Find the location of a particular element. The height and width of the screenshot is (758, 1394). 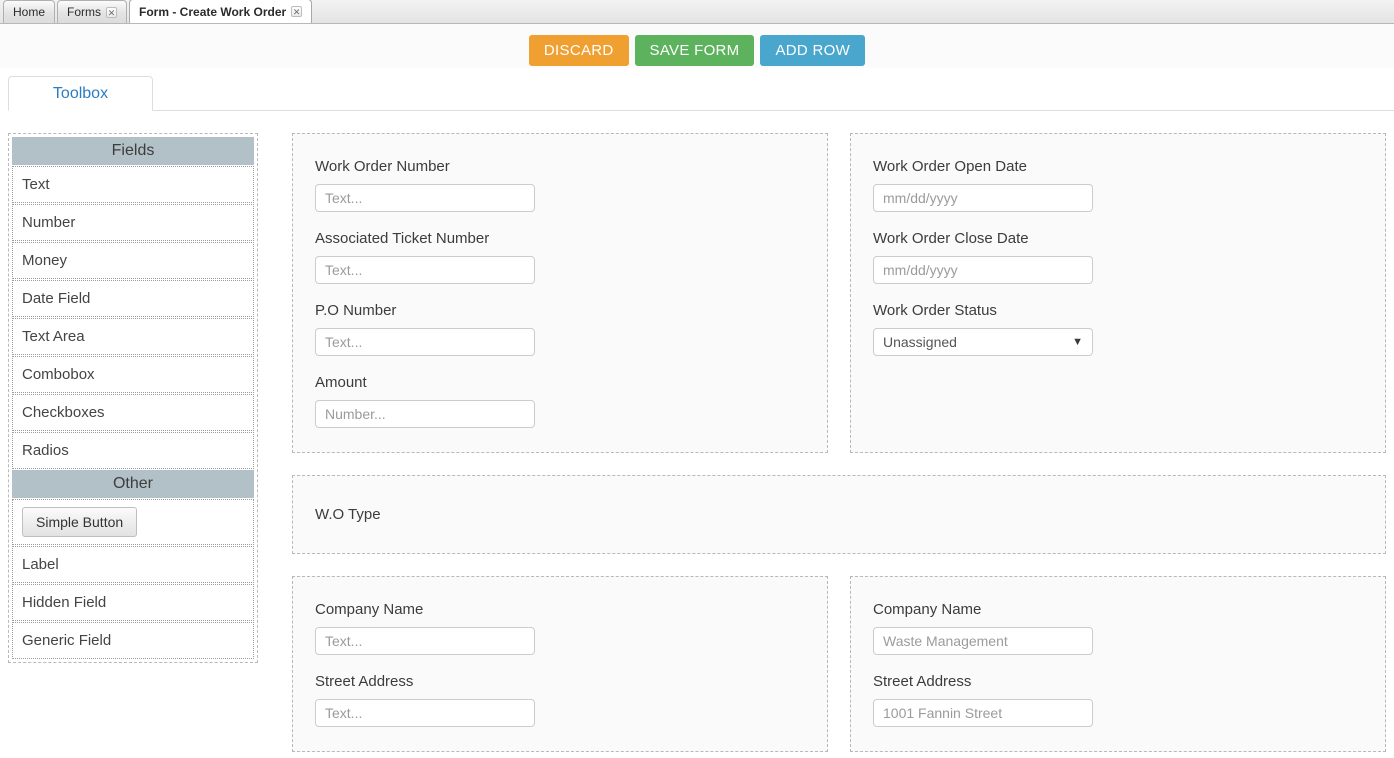

browser-tab-strip: Home Forms ✕ Form - Create Work Order ✕ is located at coordinates (697, 12).